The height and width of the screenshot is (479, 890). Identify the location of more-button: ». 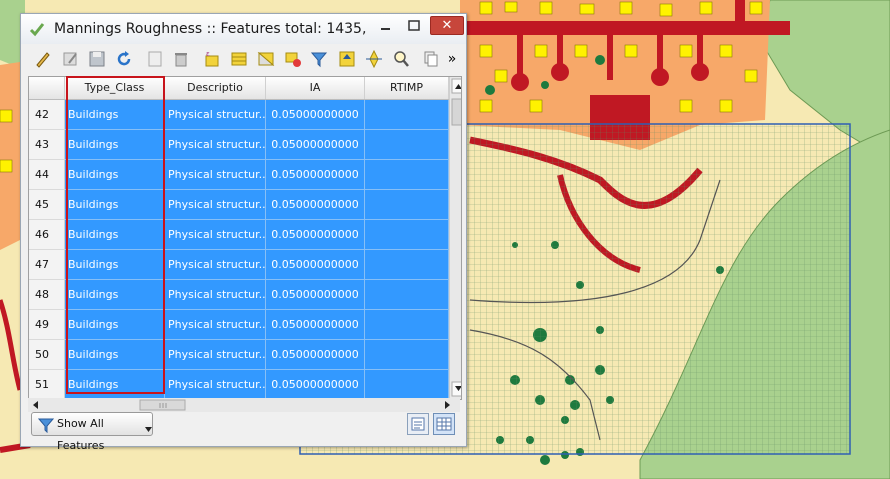
(452, 59).